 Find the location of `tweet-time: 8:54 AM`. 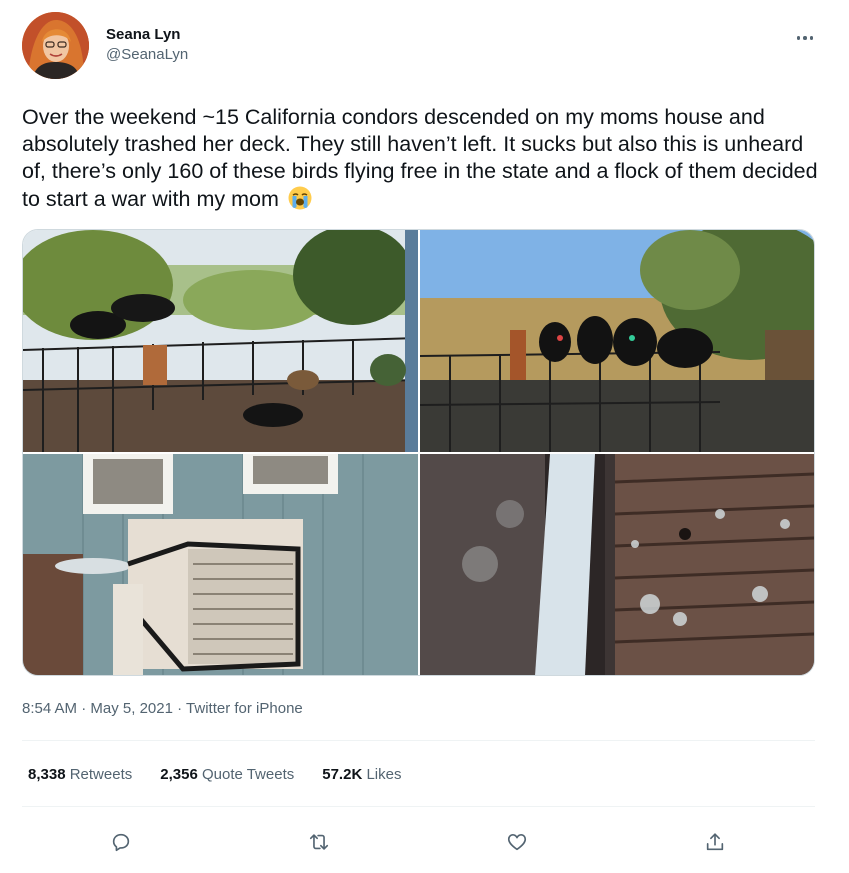

tweet-time: 8:54 AM is located at coordinates (49, 708).